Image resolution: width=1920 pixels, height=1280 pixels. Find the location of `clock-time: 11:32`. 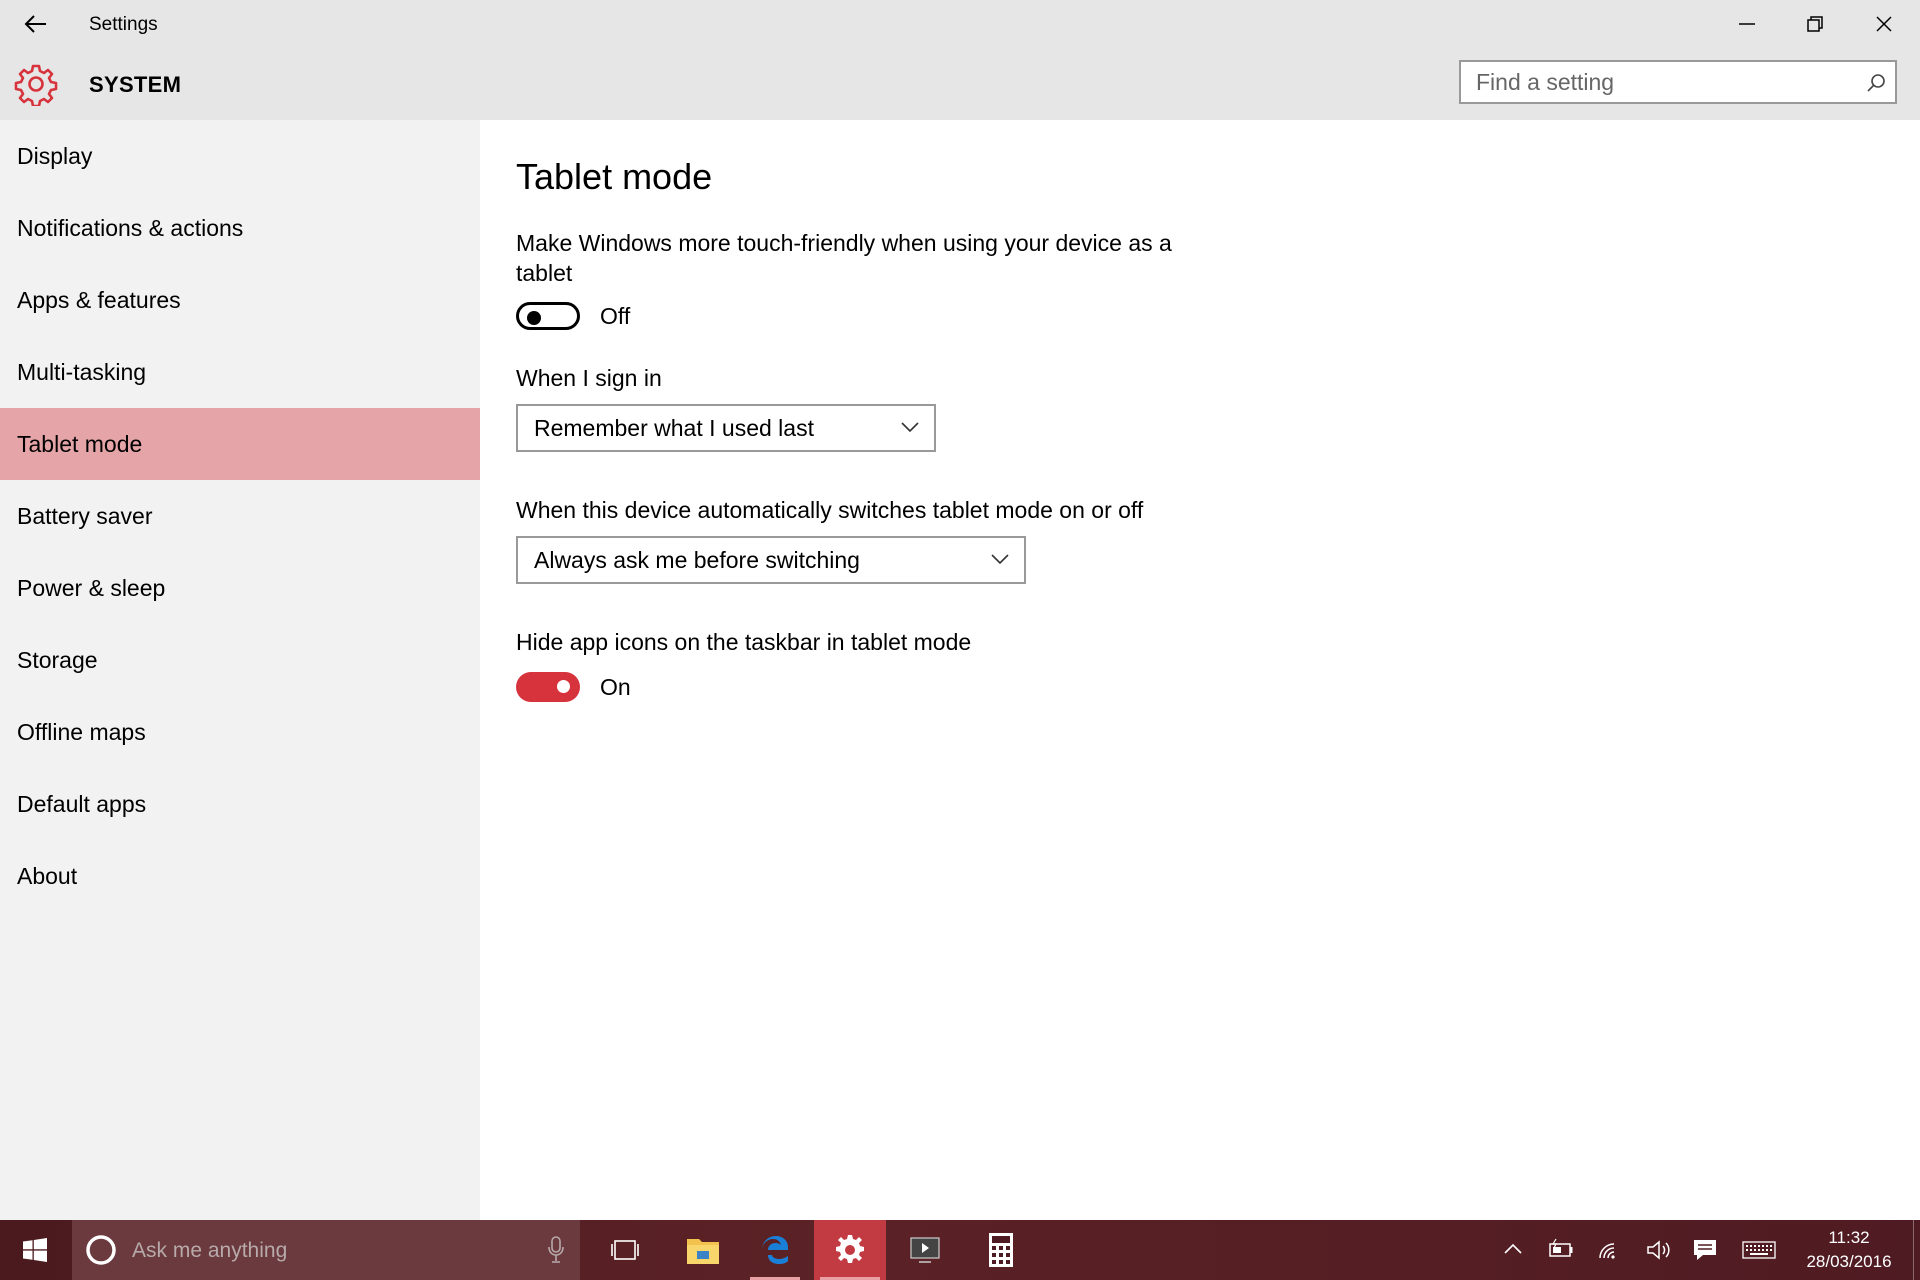

clock-time: 11:32 is located at coordinates (1849, 1237).